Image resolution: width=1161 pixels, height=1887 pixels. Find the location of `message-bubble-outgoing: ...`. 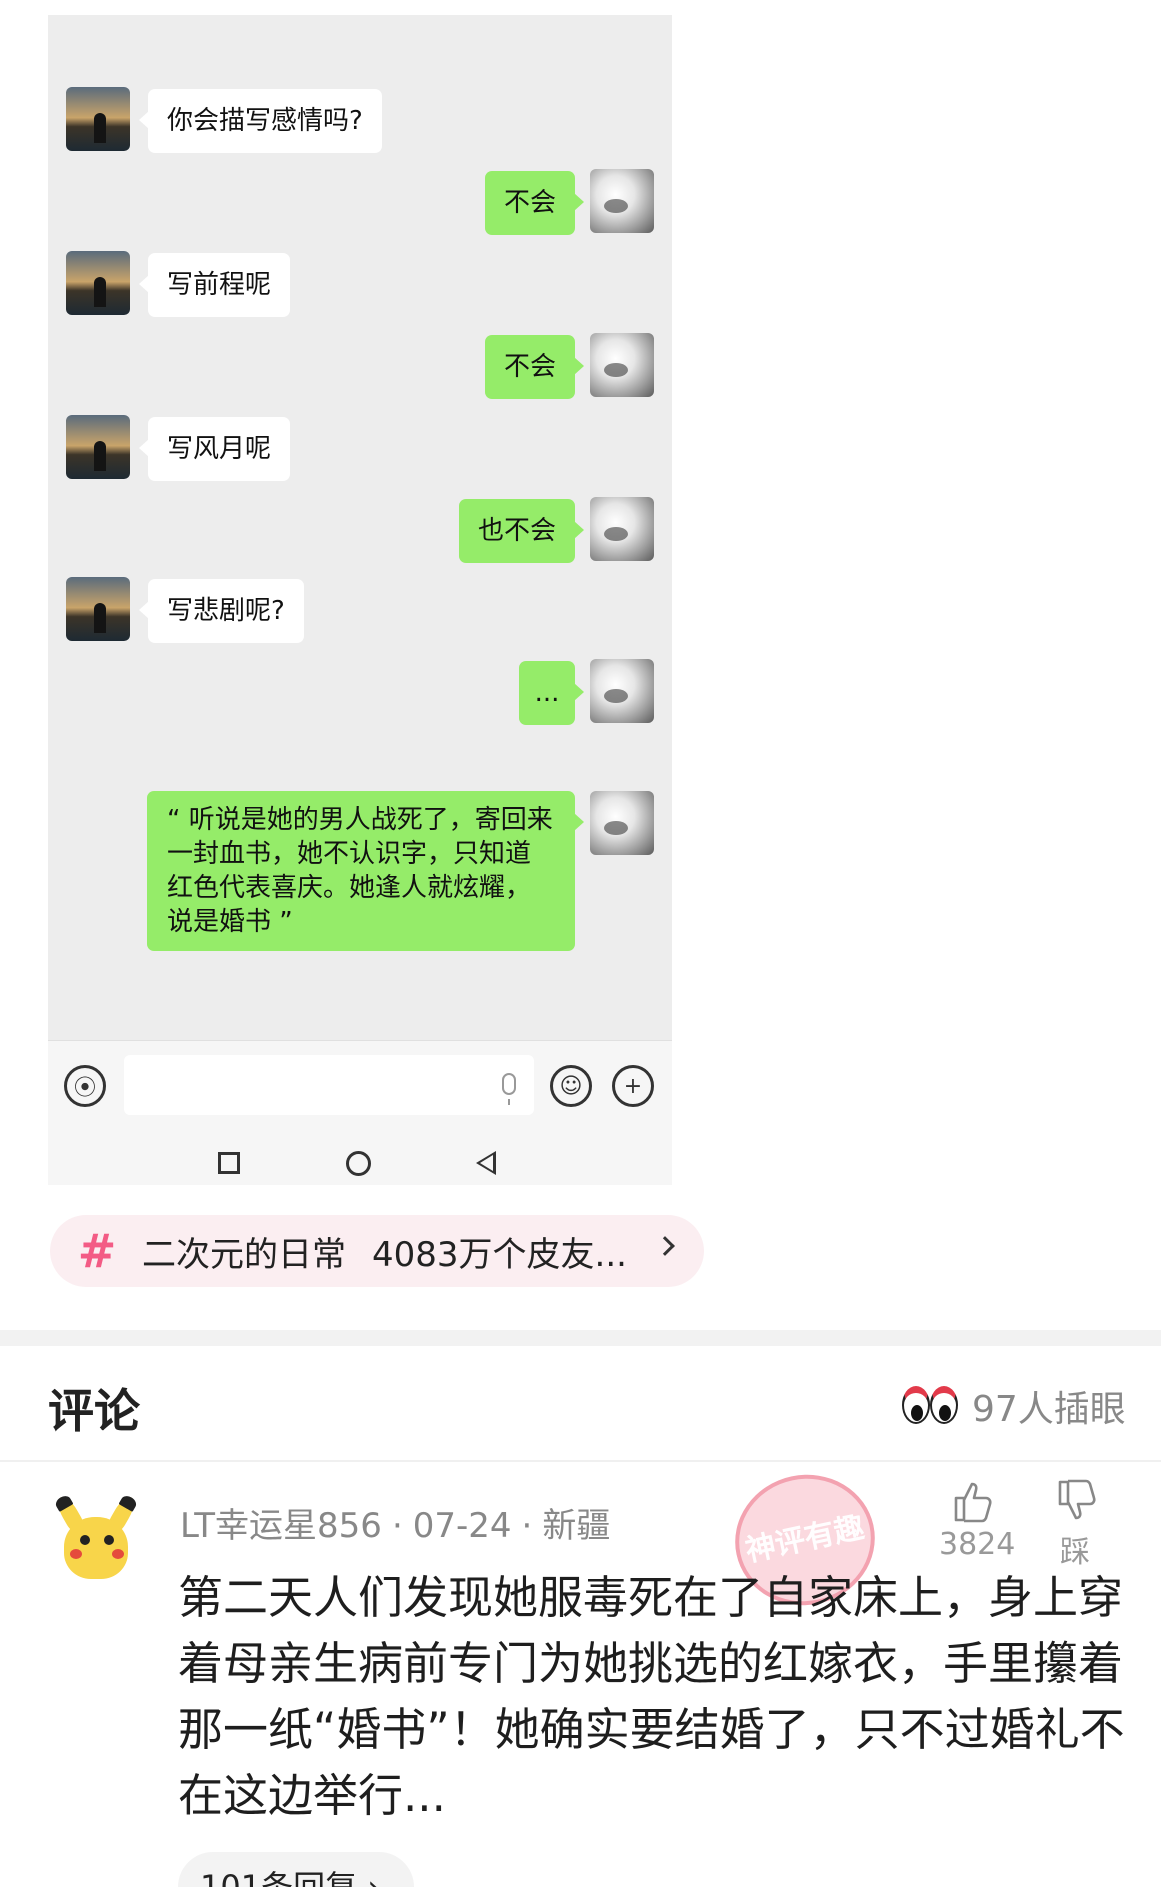

message-bubble-outgoing: ... is located at coordinates (551, 693).